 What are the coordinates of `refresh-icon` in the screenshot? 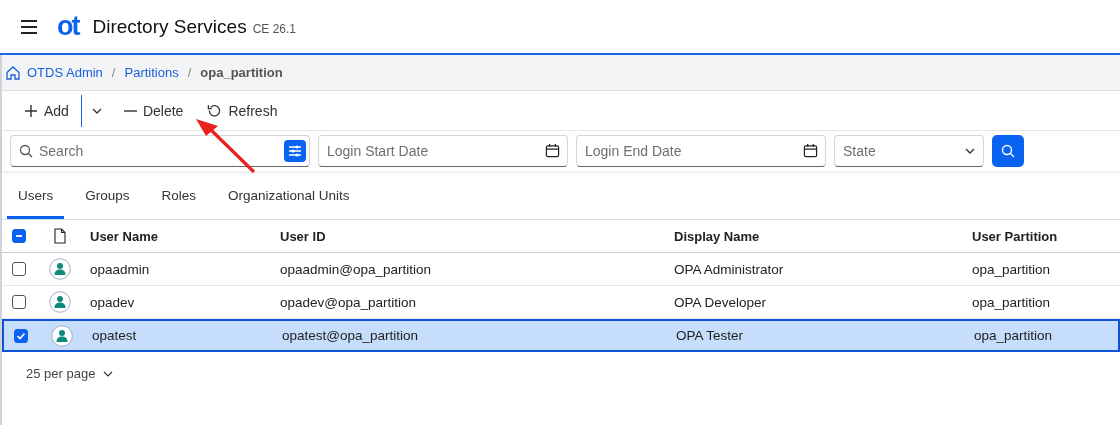 It's located at (215, 110).